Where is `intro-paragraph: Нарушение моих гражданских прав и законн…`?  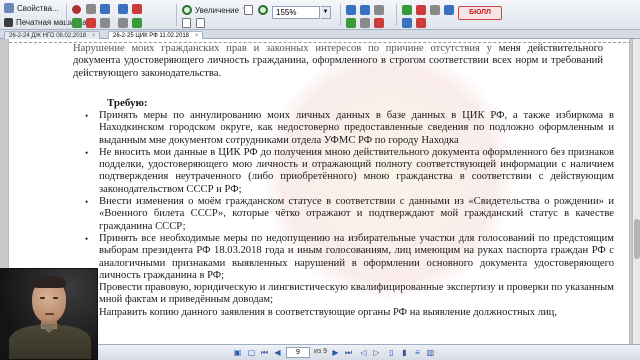 intro-paragraph: Нарушение моих гражданских прав и законн… is located at coordinates (338, 61).